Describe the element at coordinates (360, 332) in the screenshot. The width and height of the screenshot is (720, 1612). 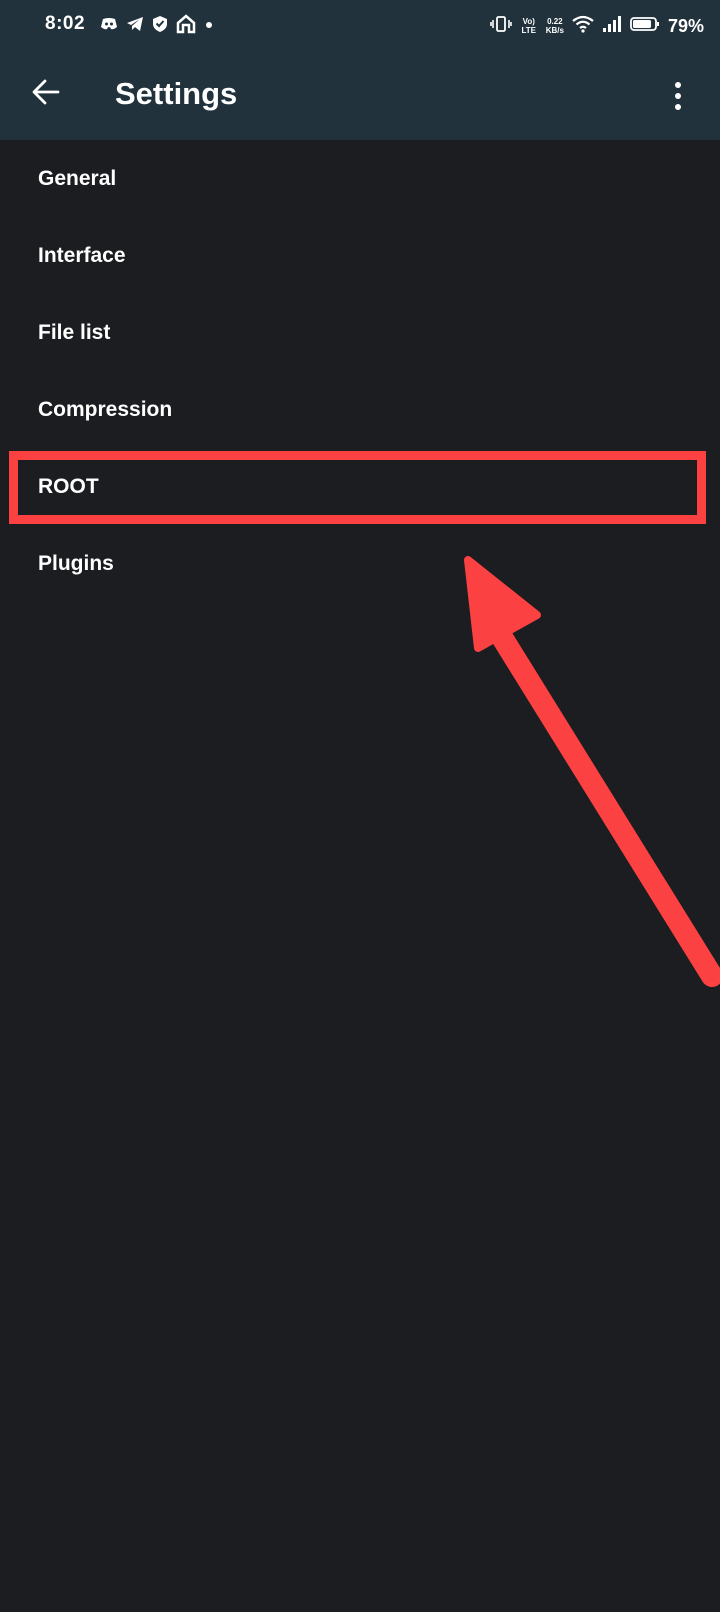
I see `settings-item-file-list: File list` at that location.